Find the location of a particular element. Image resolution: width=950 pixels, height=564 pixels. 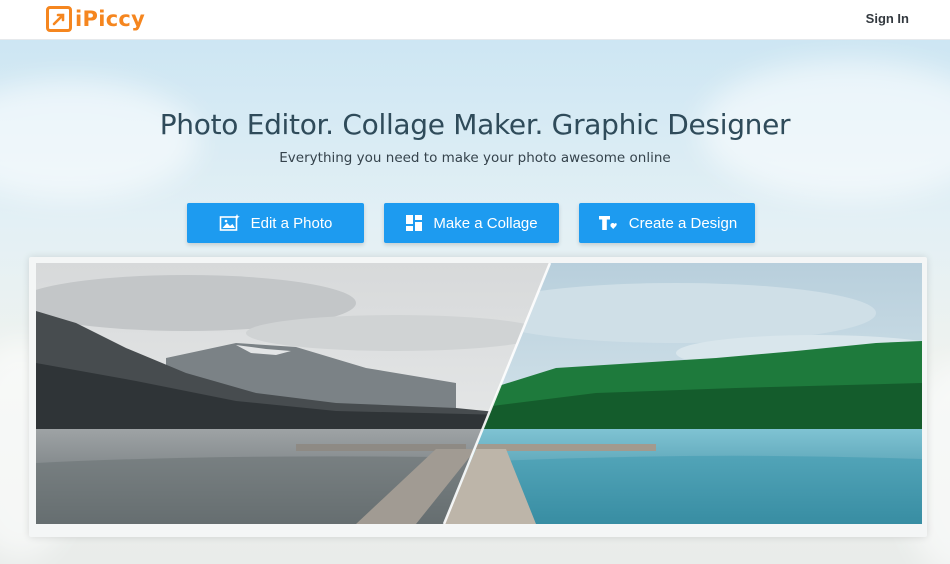

make-collage-button: Make a Collage is located at coordinates (471, 223).